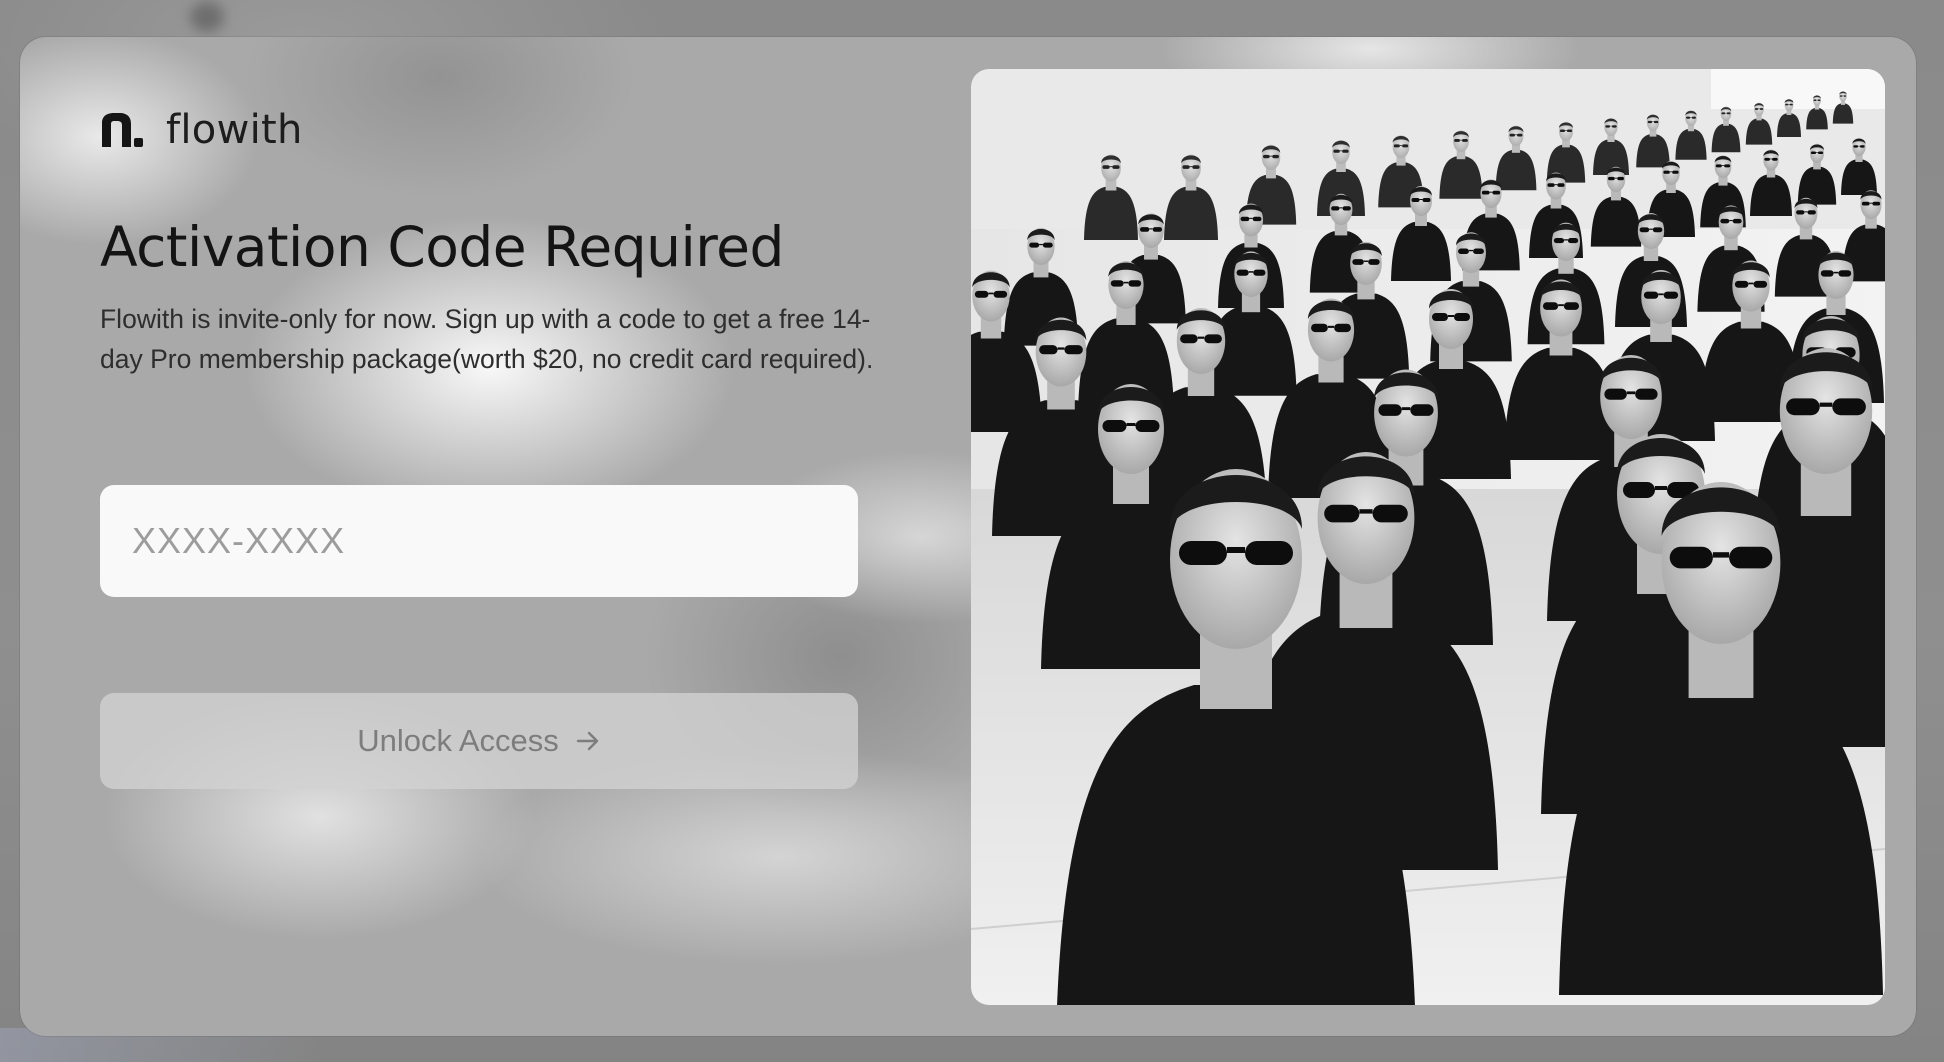 Image resolution: width=1944 pixels, height=1062 pixels. I want to click on flowith-logo-icon, so click(122, 130).